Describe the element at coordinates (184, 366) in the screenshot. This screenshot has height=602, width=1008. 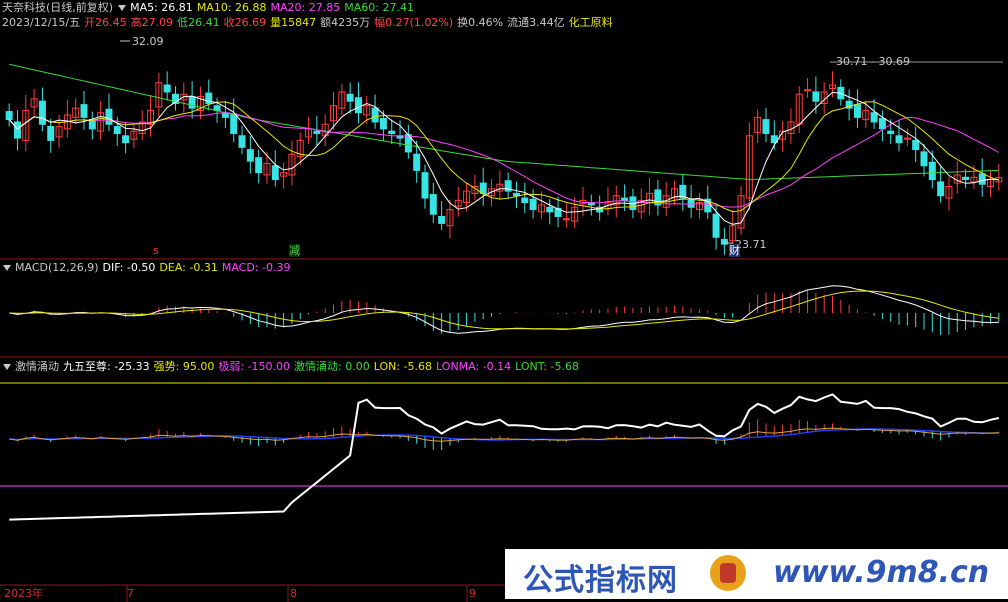
I see `indicator-legend-item-2: 强势: 95.00` at that location.